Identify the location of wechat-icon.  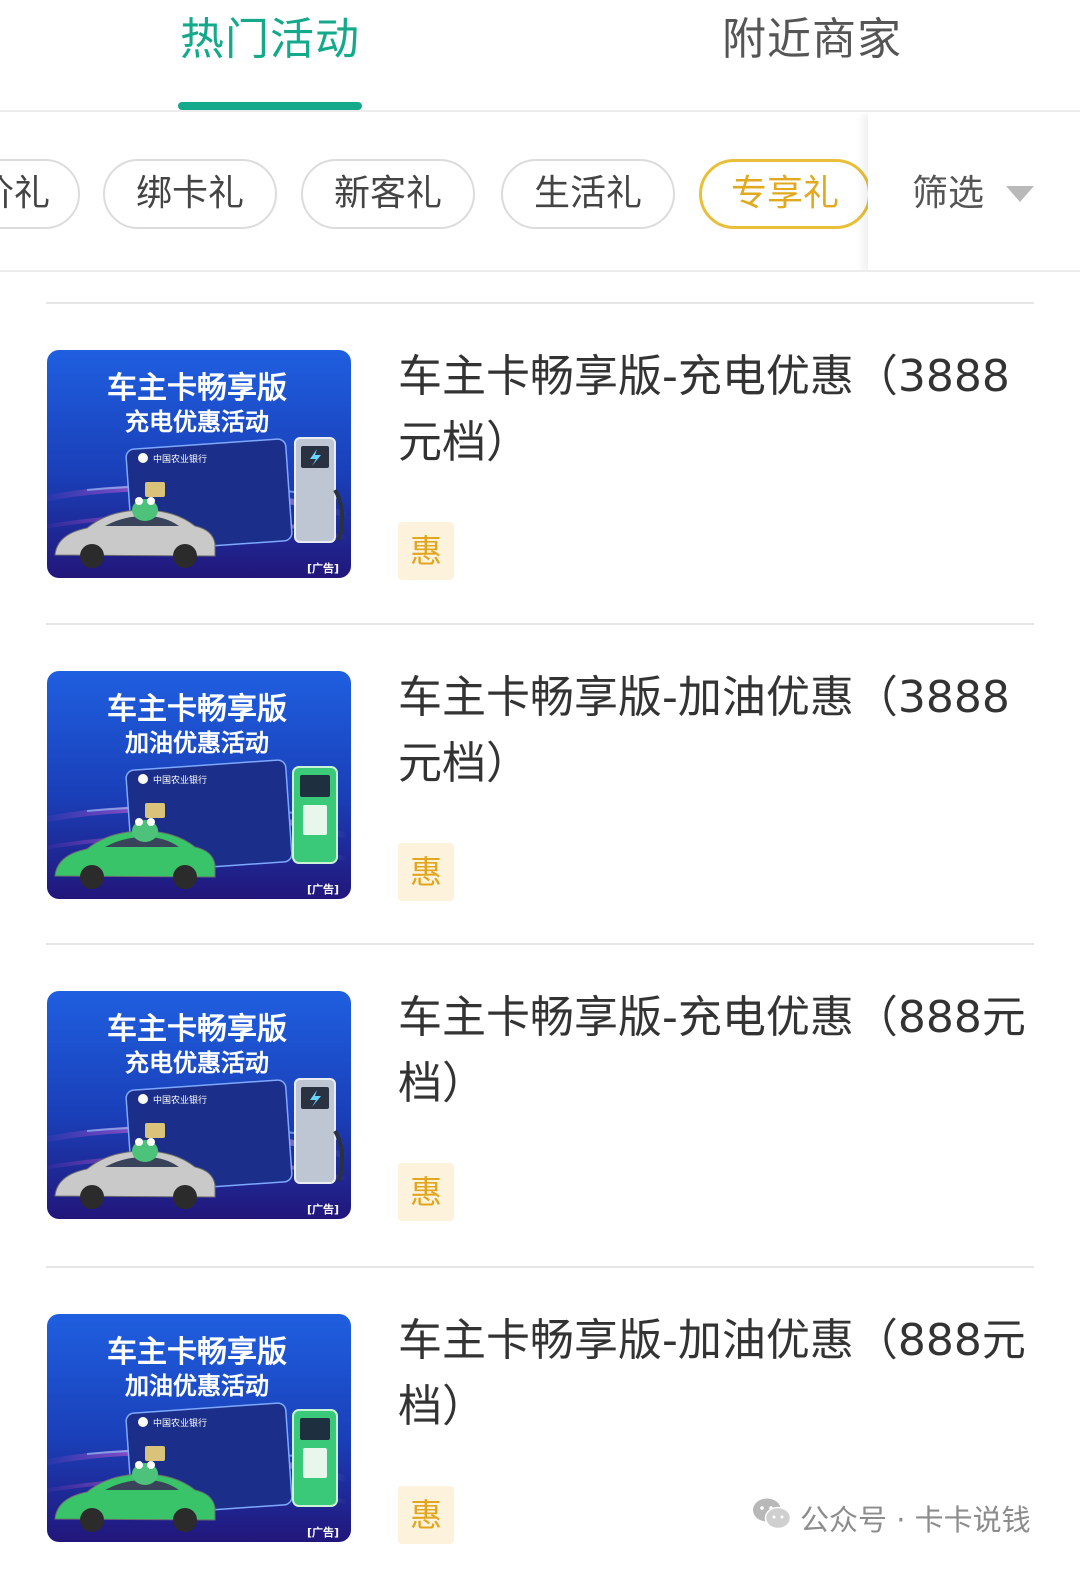
(772, 1520).